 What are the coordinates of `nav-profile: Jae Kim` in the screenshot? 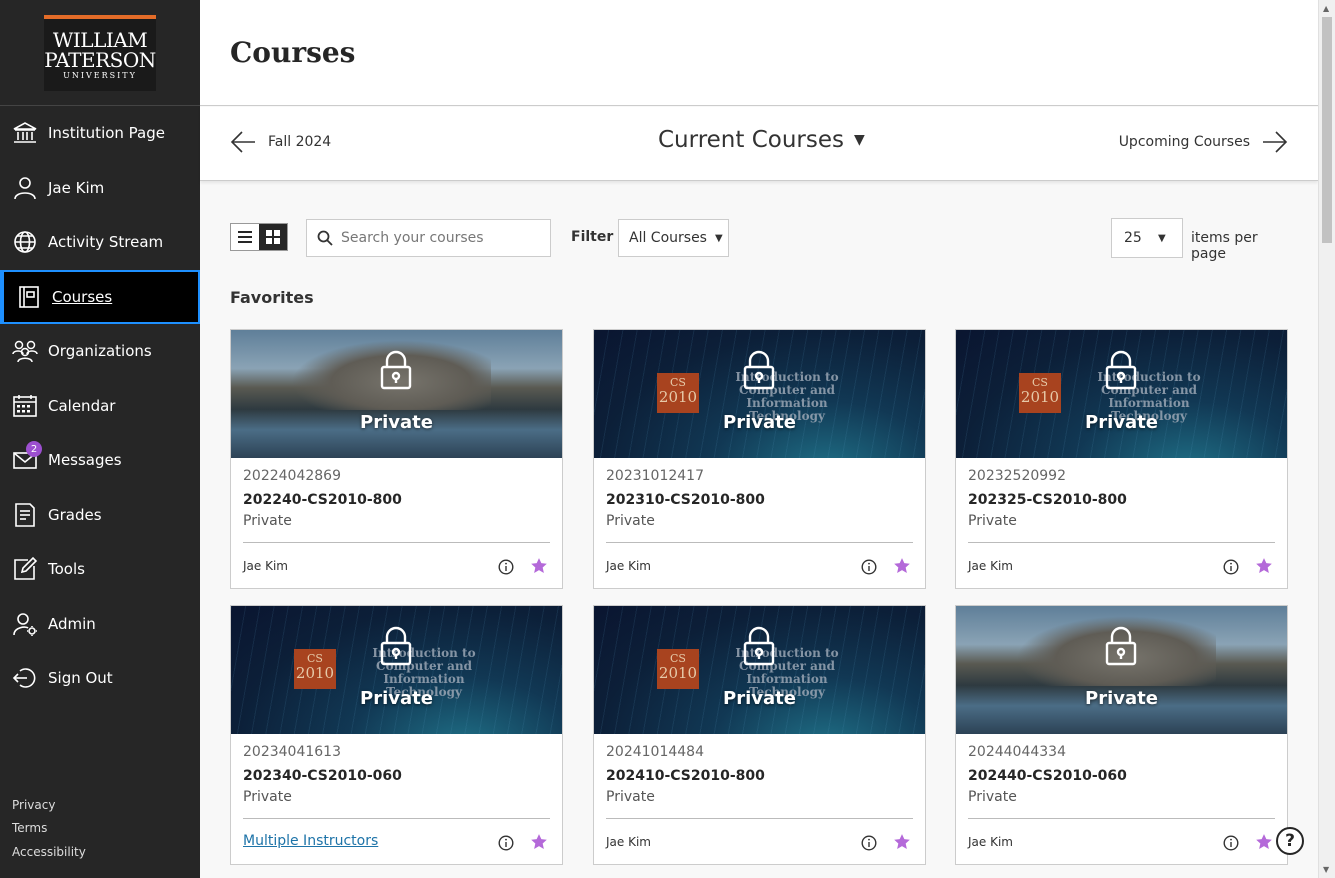 It's located at (100, 188).